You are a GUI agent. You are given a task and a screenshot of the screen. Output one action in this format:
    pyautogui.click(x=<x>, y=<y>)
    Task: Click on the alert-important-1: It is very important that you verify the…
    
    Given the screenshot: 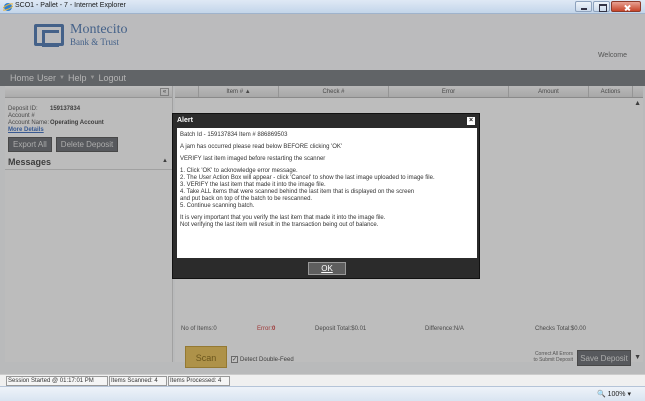 What is the action you would take?
    pyautogui.click(x=283, y=218)
    